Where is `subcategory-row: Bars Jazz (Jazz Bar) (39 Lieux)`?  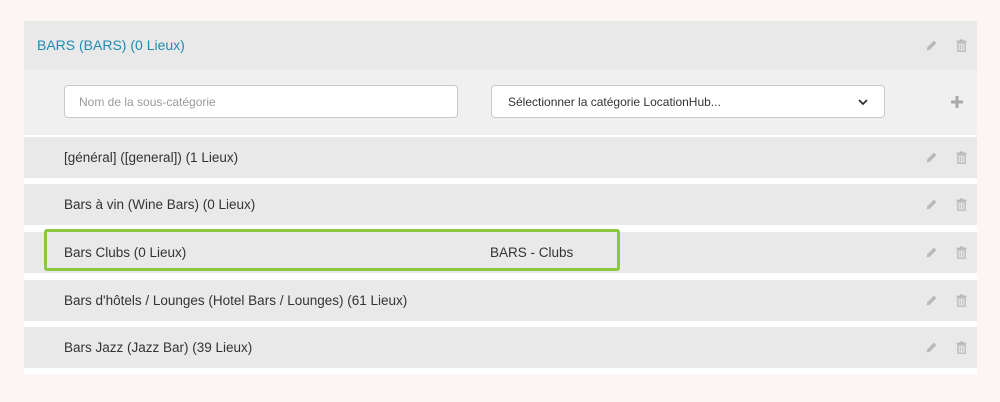 subcategory-row: Bars Jazz (Jazz Bar) (39 Lieux) is located at coordinates (500, 347).